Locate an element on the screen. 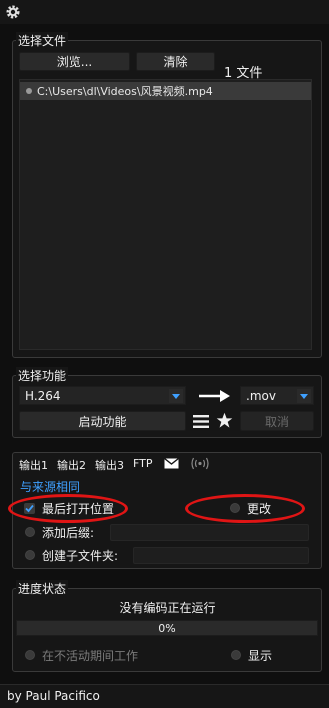  container-value: .mov is located at coordinates (261, 395).